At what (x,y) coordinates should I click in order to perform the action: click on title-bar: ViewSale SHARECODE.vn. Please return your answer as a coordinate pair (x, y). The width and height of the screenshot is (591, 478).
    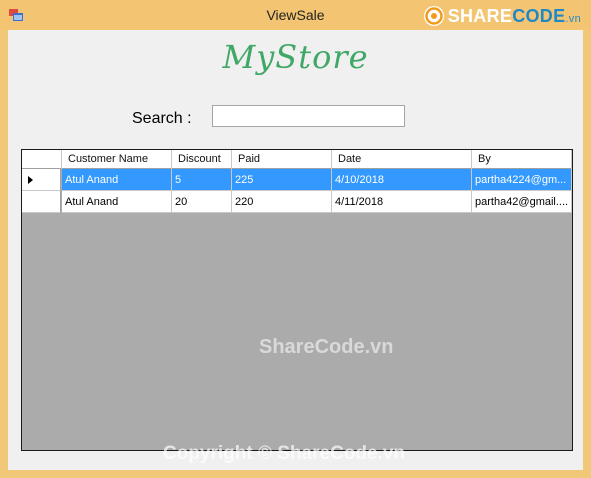
    Looking at the image, I should click on (295, 15).